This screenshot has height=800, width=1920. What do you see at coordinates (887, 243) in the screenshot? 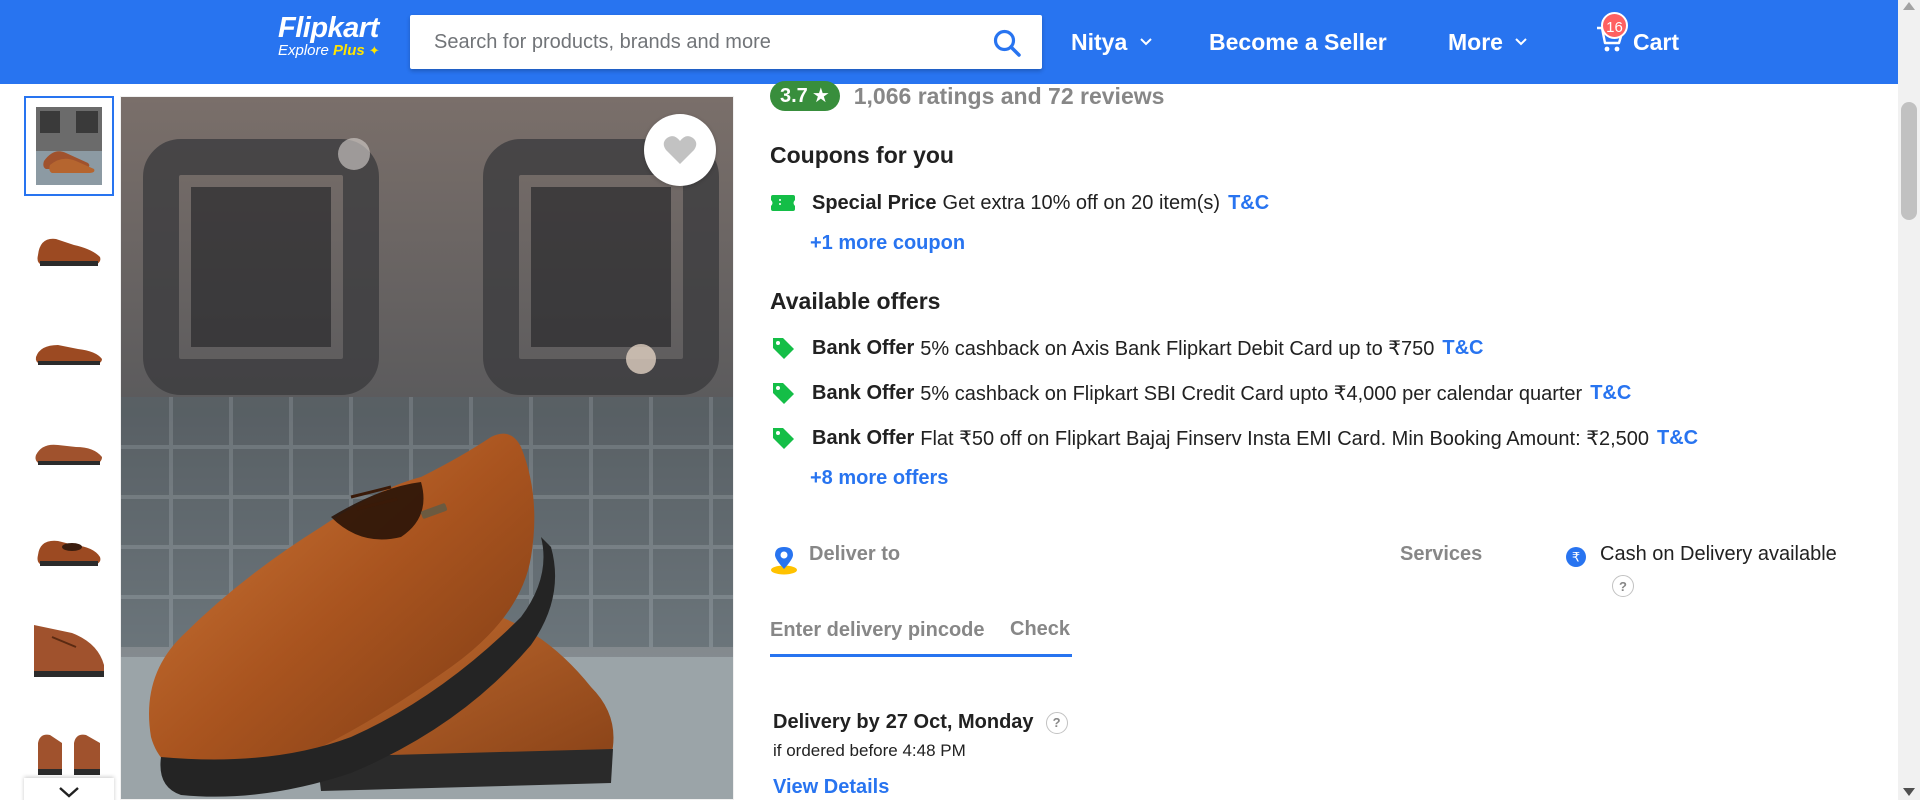
I see `more-coupons-link: +1 more coupon` at bounding box center [887, 243].